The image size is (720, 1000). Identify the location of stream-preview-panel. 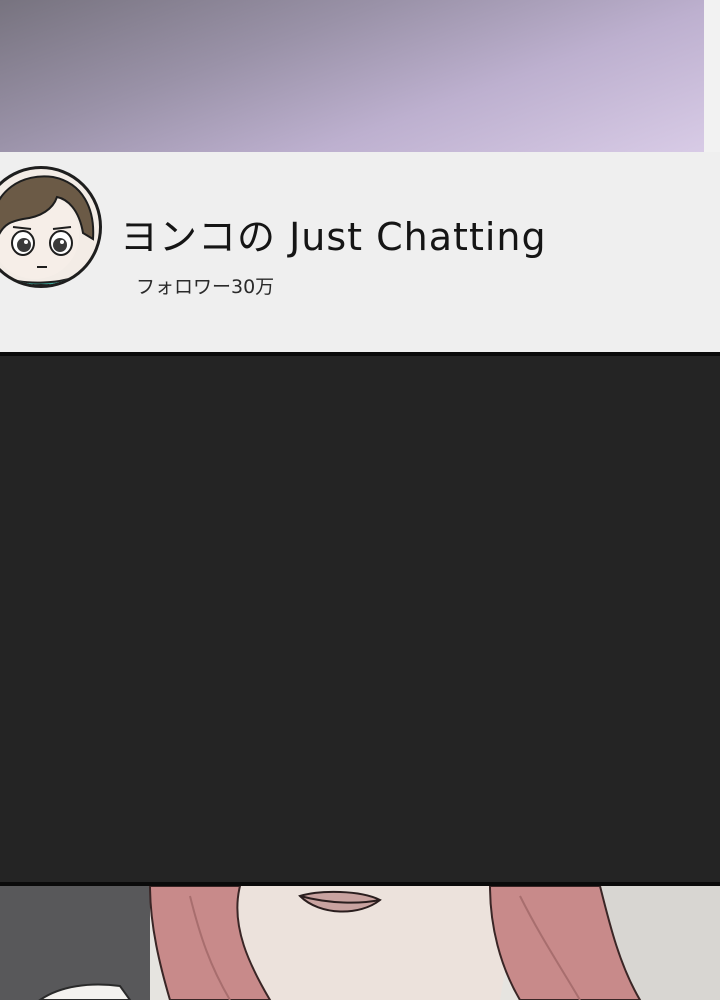
(352, 76).